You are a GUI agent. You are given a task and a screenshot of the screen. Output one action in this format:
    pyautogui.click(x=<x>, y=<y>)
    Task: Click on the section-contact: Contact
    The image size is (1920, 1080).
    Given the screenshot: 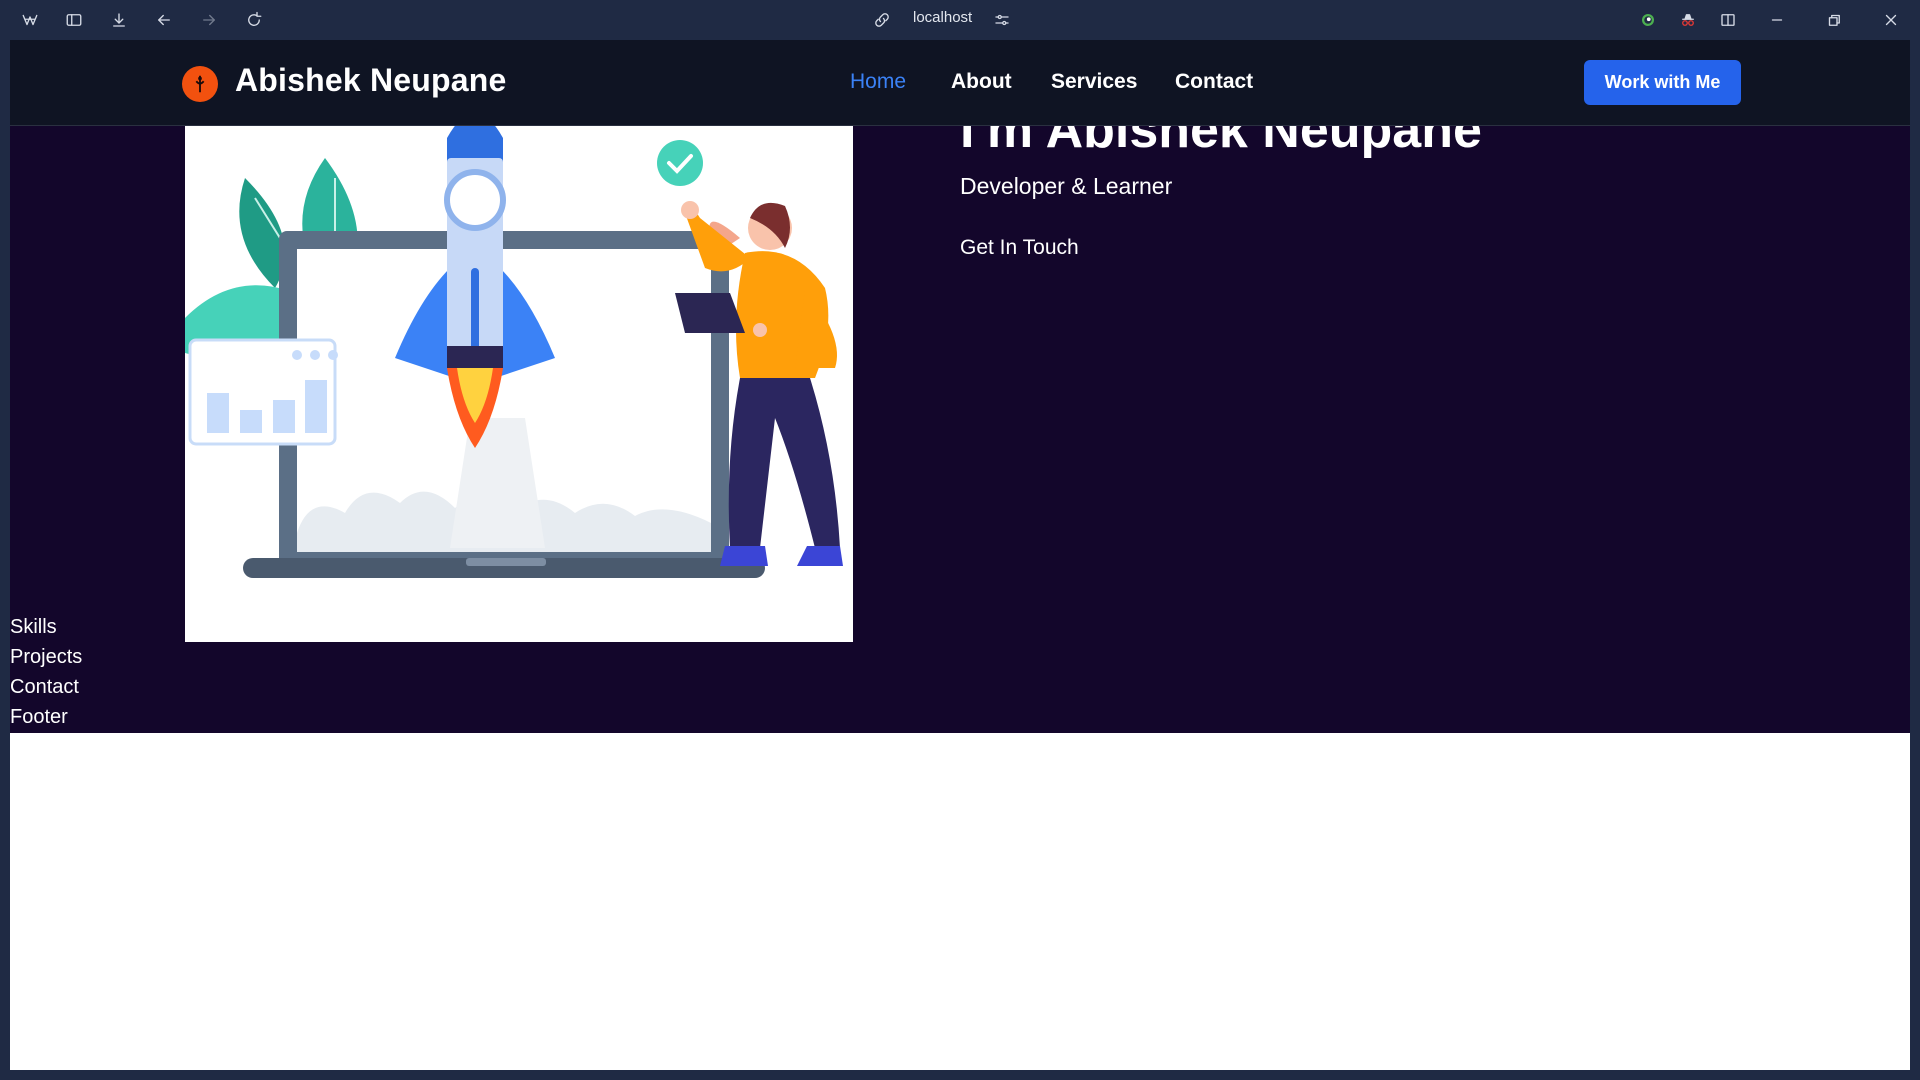 What is the action you would take?
    pyautogui.click(x=44, y=687)
    